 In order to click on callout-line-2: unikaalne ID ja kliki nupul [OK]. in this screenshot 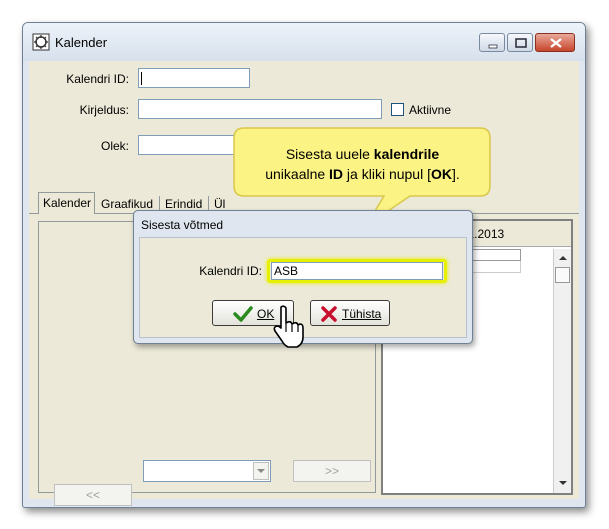, I will do `click(362, 174)`.